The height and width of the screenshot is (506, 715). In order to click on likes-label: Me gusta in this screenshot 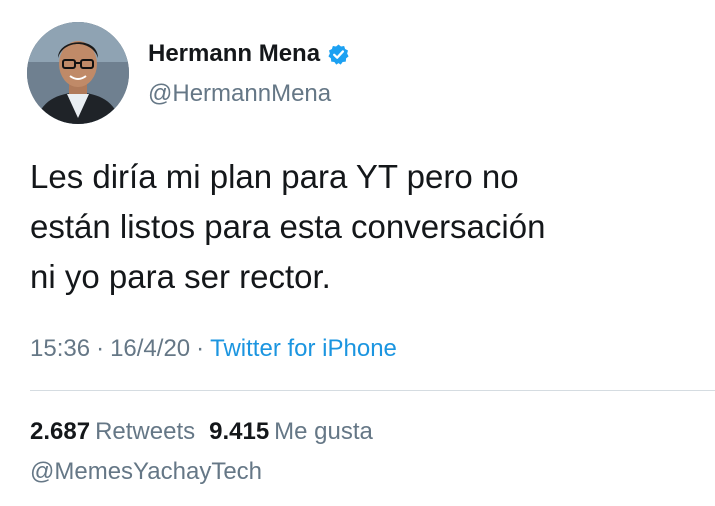, I will do `click(323, 431)`.